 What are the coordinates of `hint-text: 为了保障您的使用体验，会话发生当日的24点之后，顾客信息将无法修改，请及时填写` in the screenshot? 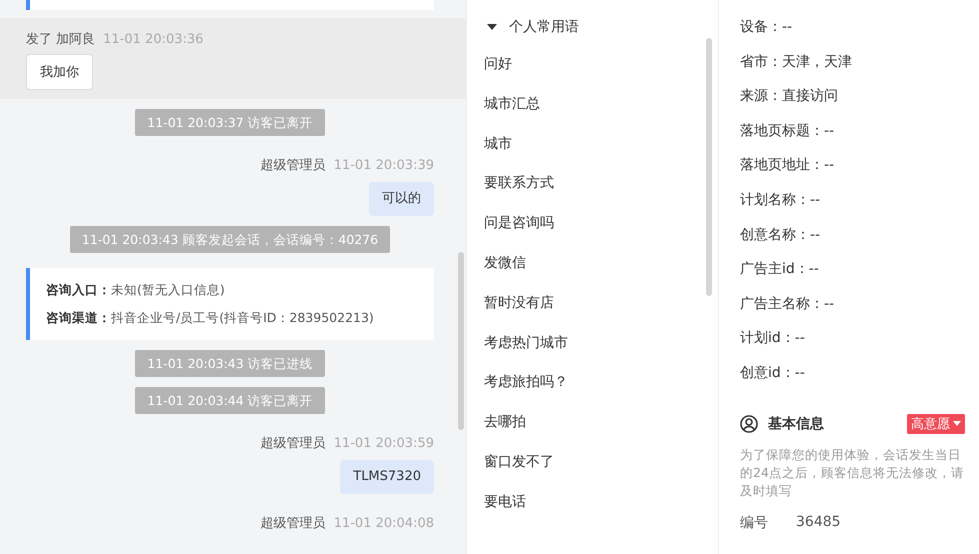 It's located at (852, 473).